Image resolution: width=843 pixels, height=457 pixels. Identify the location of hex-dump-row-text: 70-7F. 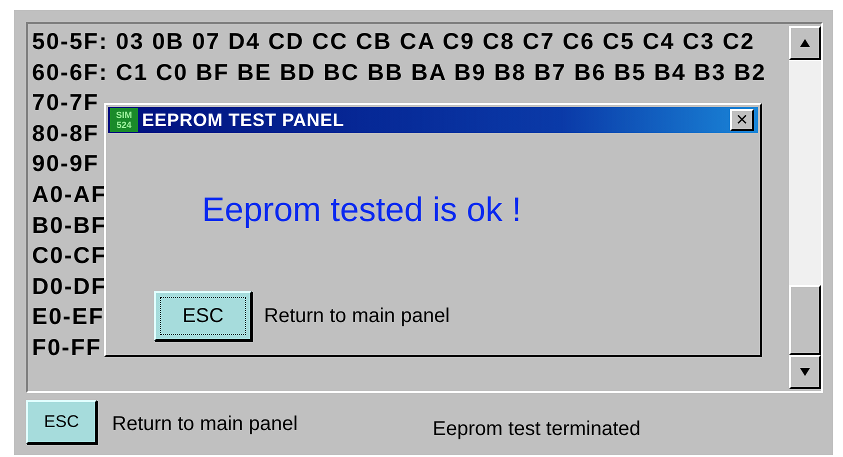
(66, 103).